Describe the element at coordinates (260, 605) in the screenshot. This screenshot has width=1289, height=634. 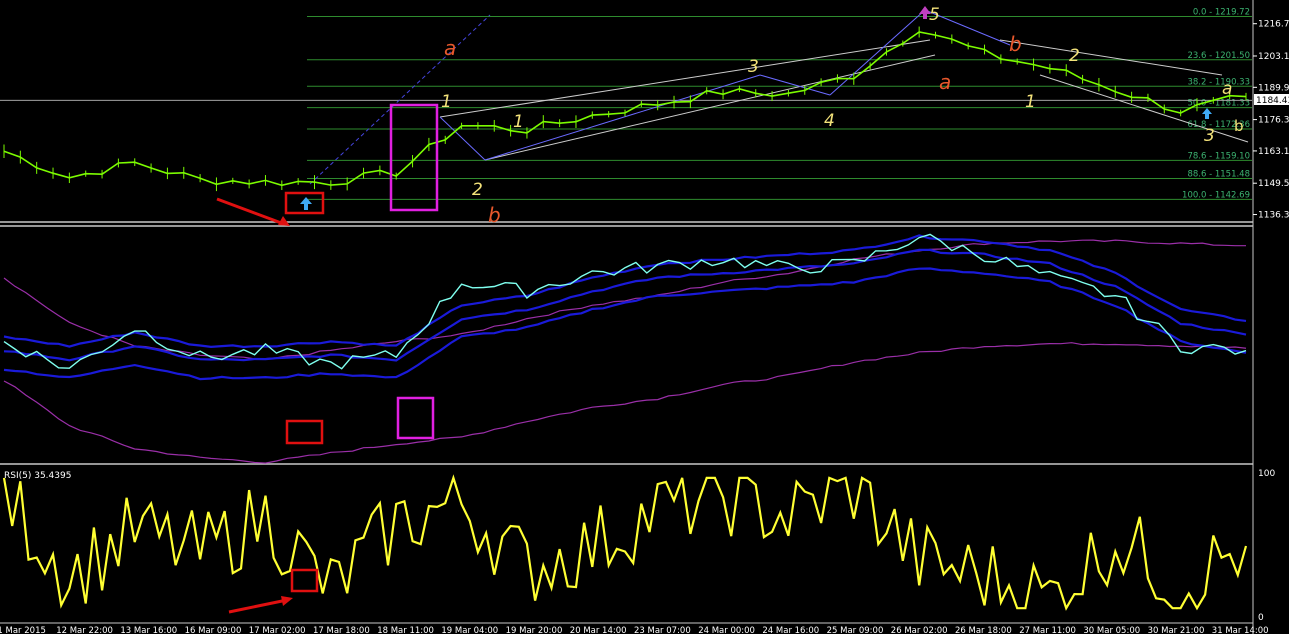
I see `red-arrow-bottom-icon` at that location.